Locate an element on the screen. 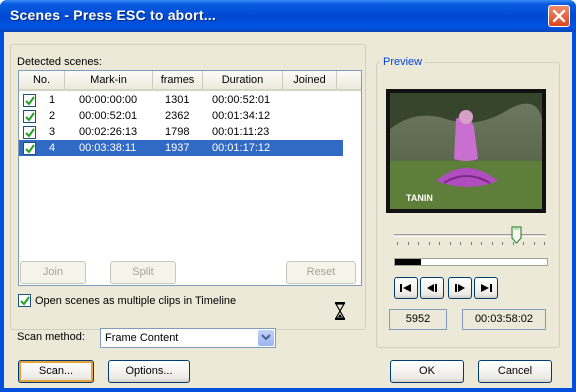 This screenshot has width=576, height=392. table-row-selected: 4 00:03:38:11 1937 00:01:17:12 is located at coordinates (181, 148).